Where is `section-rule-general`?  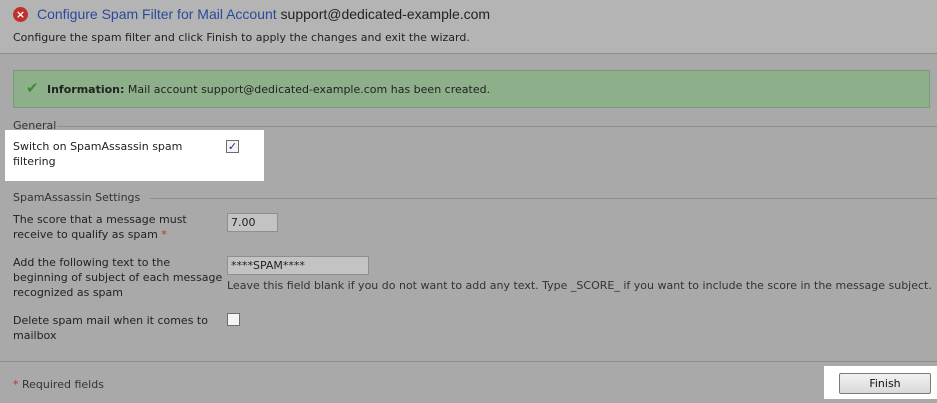 section-rule-general is located at coordinates (497, 126).